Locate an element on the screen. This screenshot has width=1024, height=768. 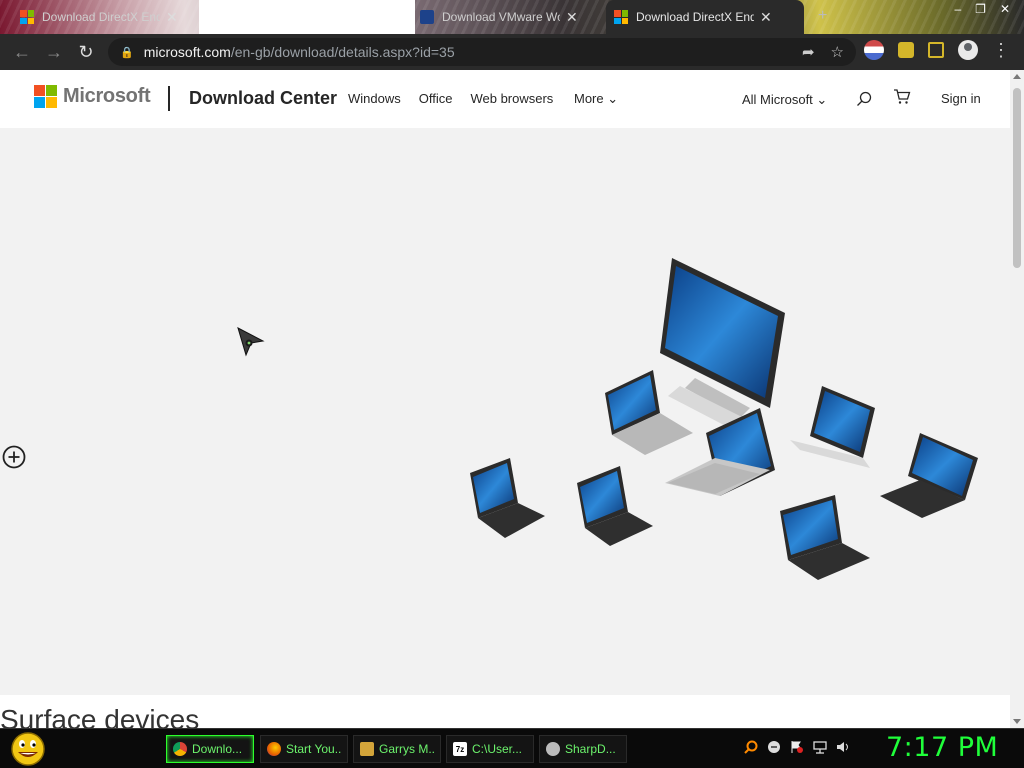
system-tray is located at coordinates (797, 747).